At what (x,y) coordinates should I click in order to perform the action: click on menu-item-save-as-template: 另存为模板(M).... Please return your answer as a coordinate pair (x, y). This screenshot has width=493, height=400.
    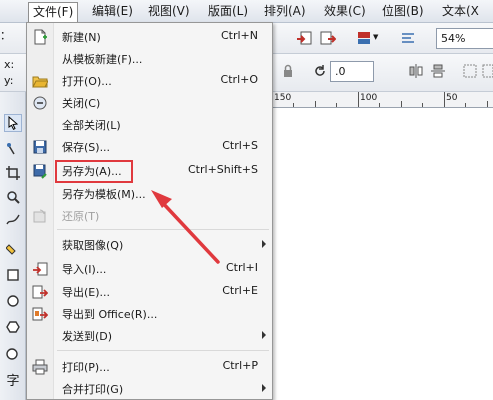
    Looking at the image, I should click on (150, 194).